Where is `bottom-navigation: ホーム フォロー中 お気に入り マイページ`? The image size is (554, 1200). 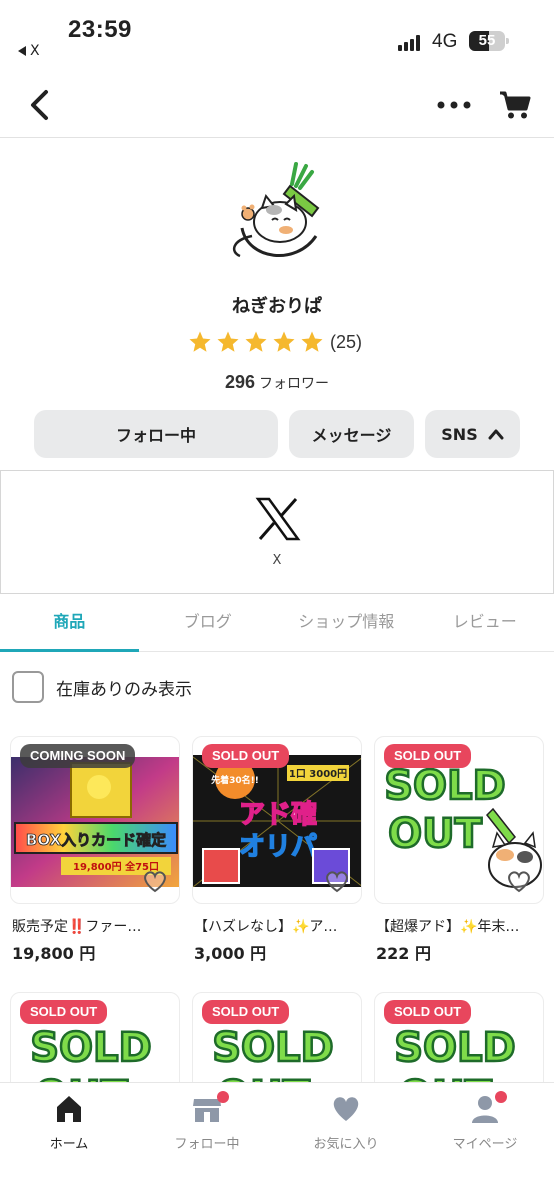 bottom-navigation: ホーム フォロー中 お気に入り マイページ is located at coordinates (277, 1141).